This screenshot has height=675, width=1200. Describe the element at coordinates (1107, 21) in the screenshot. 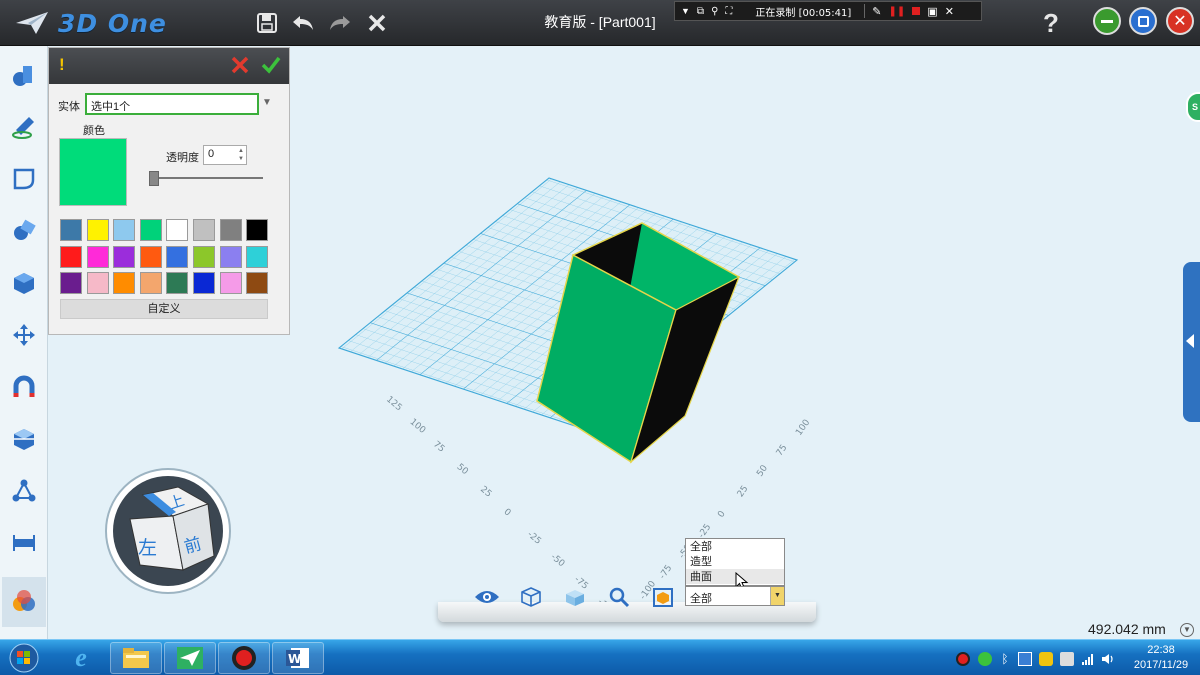

I see `minimize-button` at that location.